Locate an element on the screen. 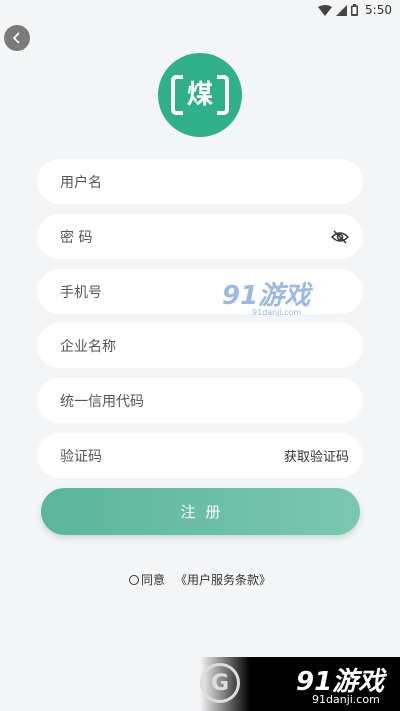 The width and height of the screenshot is (400, 711). watermark-middle-brand: 91游戏 is located at coordinates (266, 296).